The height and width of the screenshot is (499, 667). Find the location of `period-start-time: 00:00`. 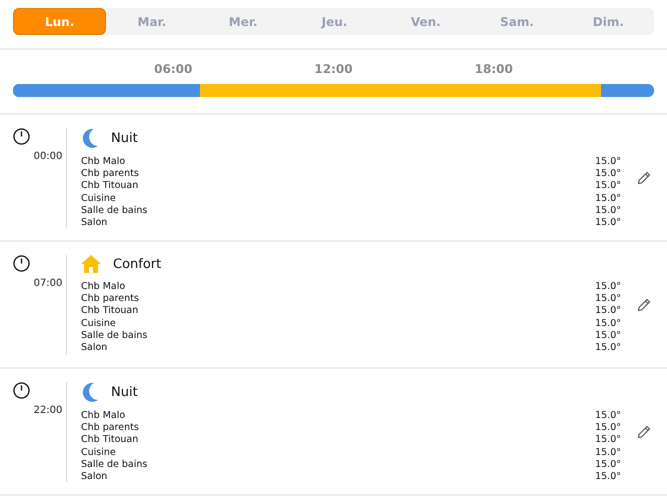

period-start-time: 00:00 is located at coordinates (48, 156).